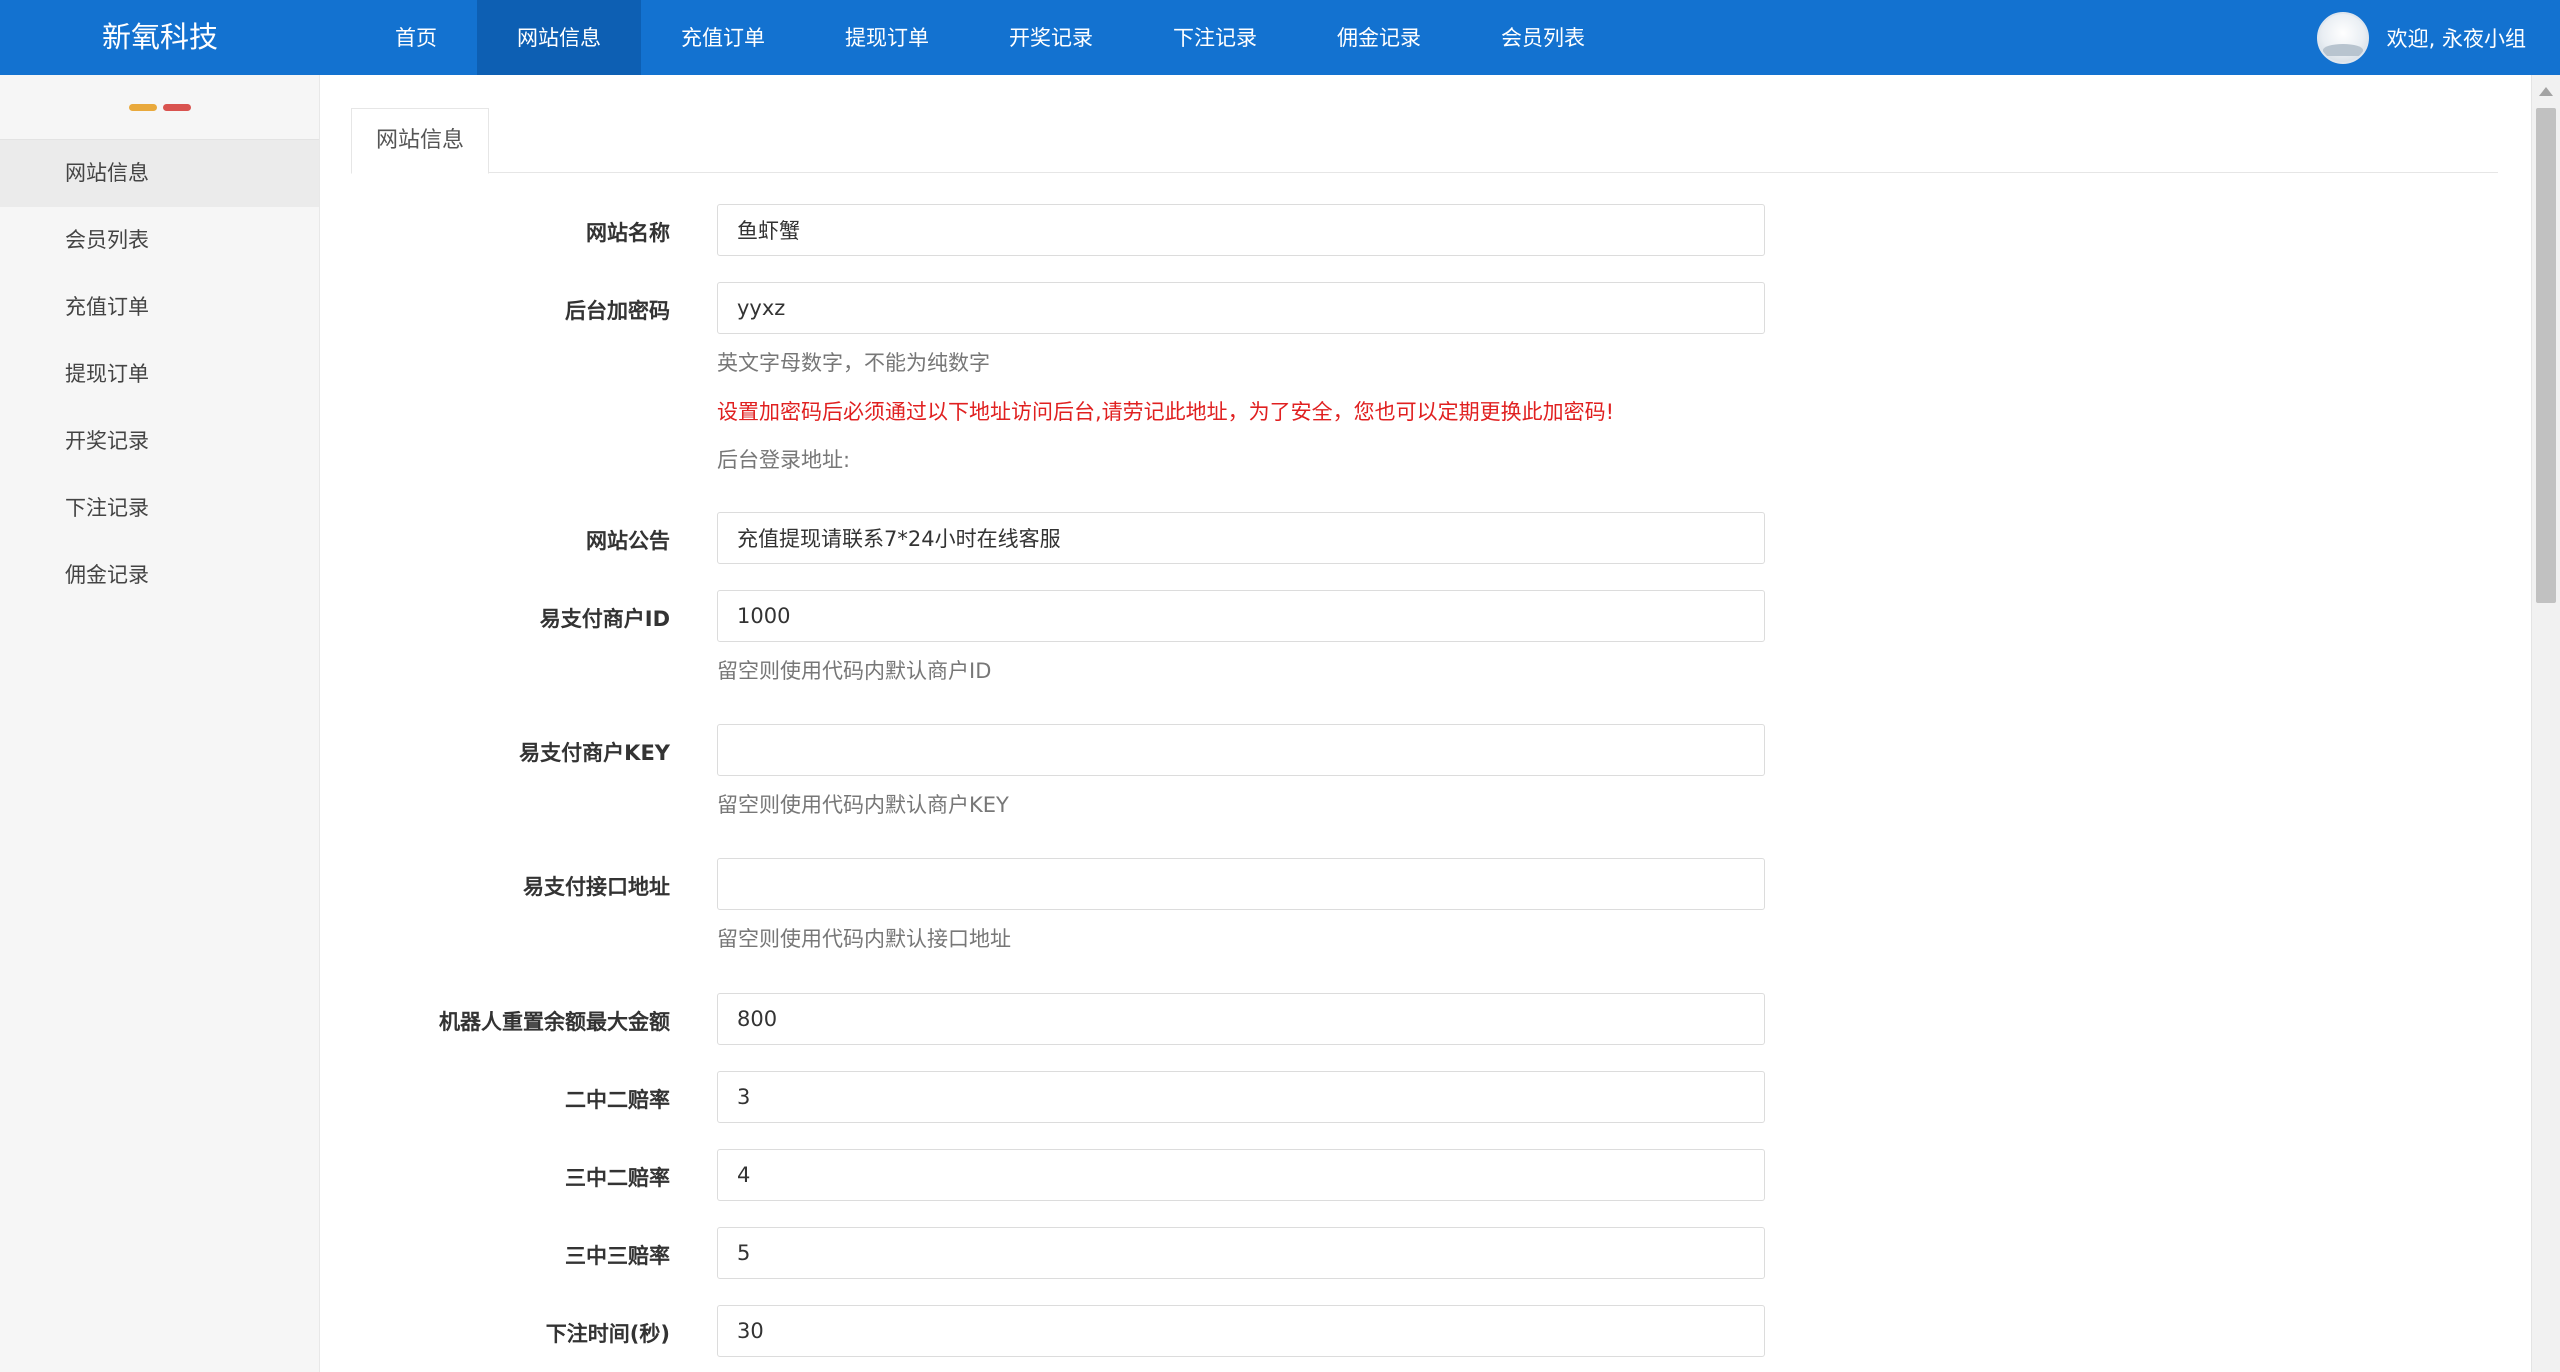 This screenshot has height=1372, width=2560. What do you see at coordinates (159, 173) in the screenshot?
I see `sidebar-item-site-info: 网站信息` at bounding box center [159, 173].